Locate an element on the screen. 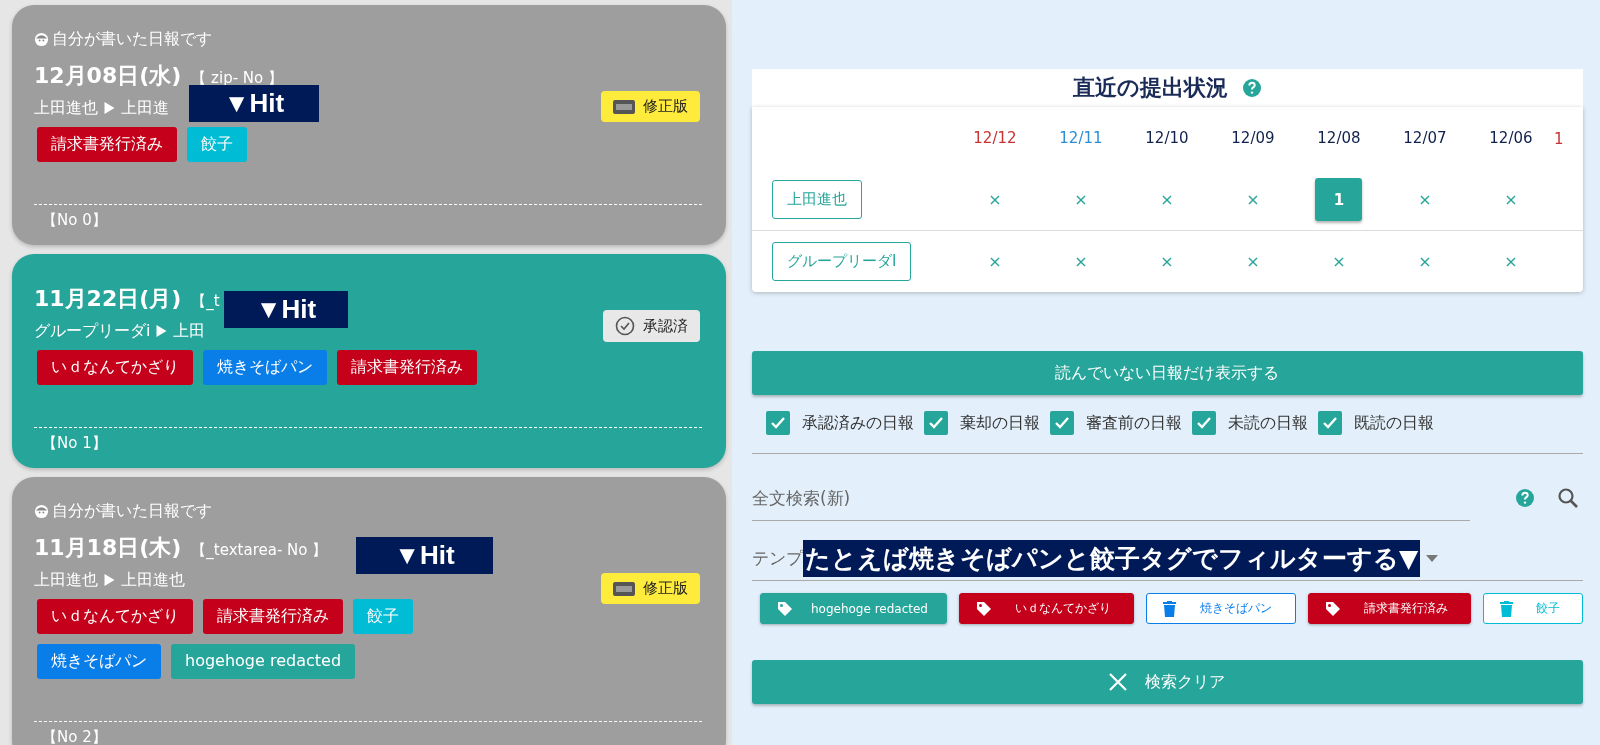  date-header: 12/11 is located at coordinates (1081, 138).